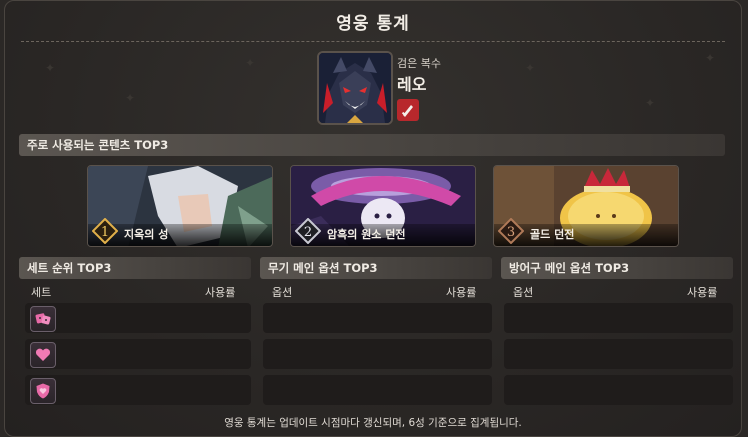 The width and height of the screenshot is (748, 437). I want to click on weapon-section-header: 무기 메인 옵션 TOP3, so click(376, 268).